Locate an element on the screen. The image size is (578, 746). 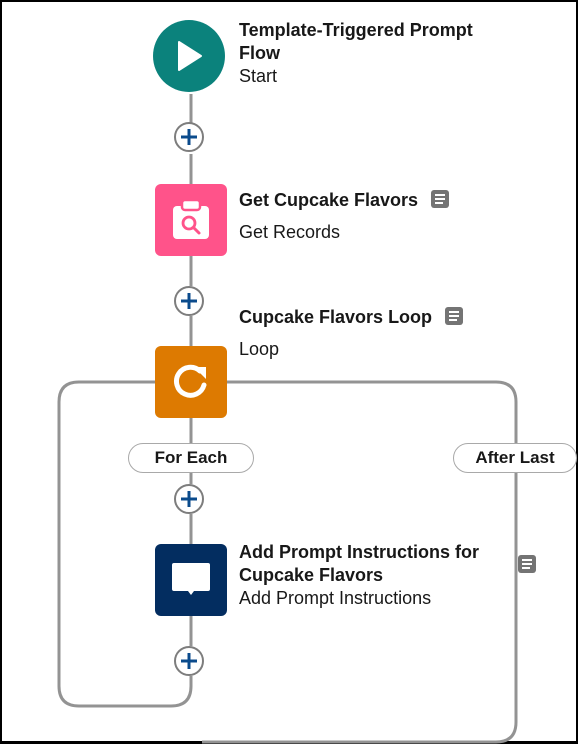
start-node-icon is located at coordinates (189, 56).